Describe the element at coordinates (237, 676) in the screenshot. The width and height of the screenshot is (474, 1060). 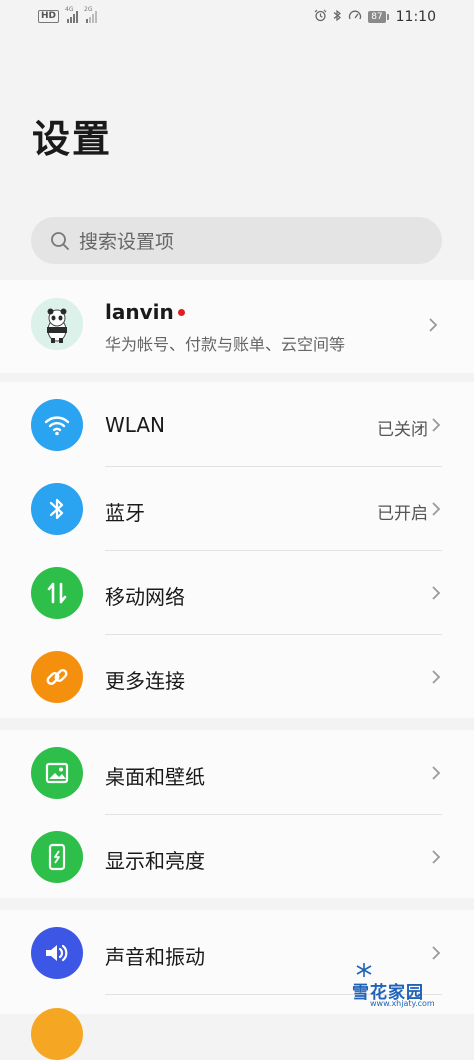
I see `settings-item-more-connections: 更多连接` at that location.